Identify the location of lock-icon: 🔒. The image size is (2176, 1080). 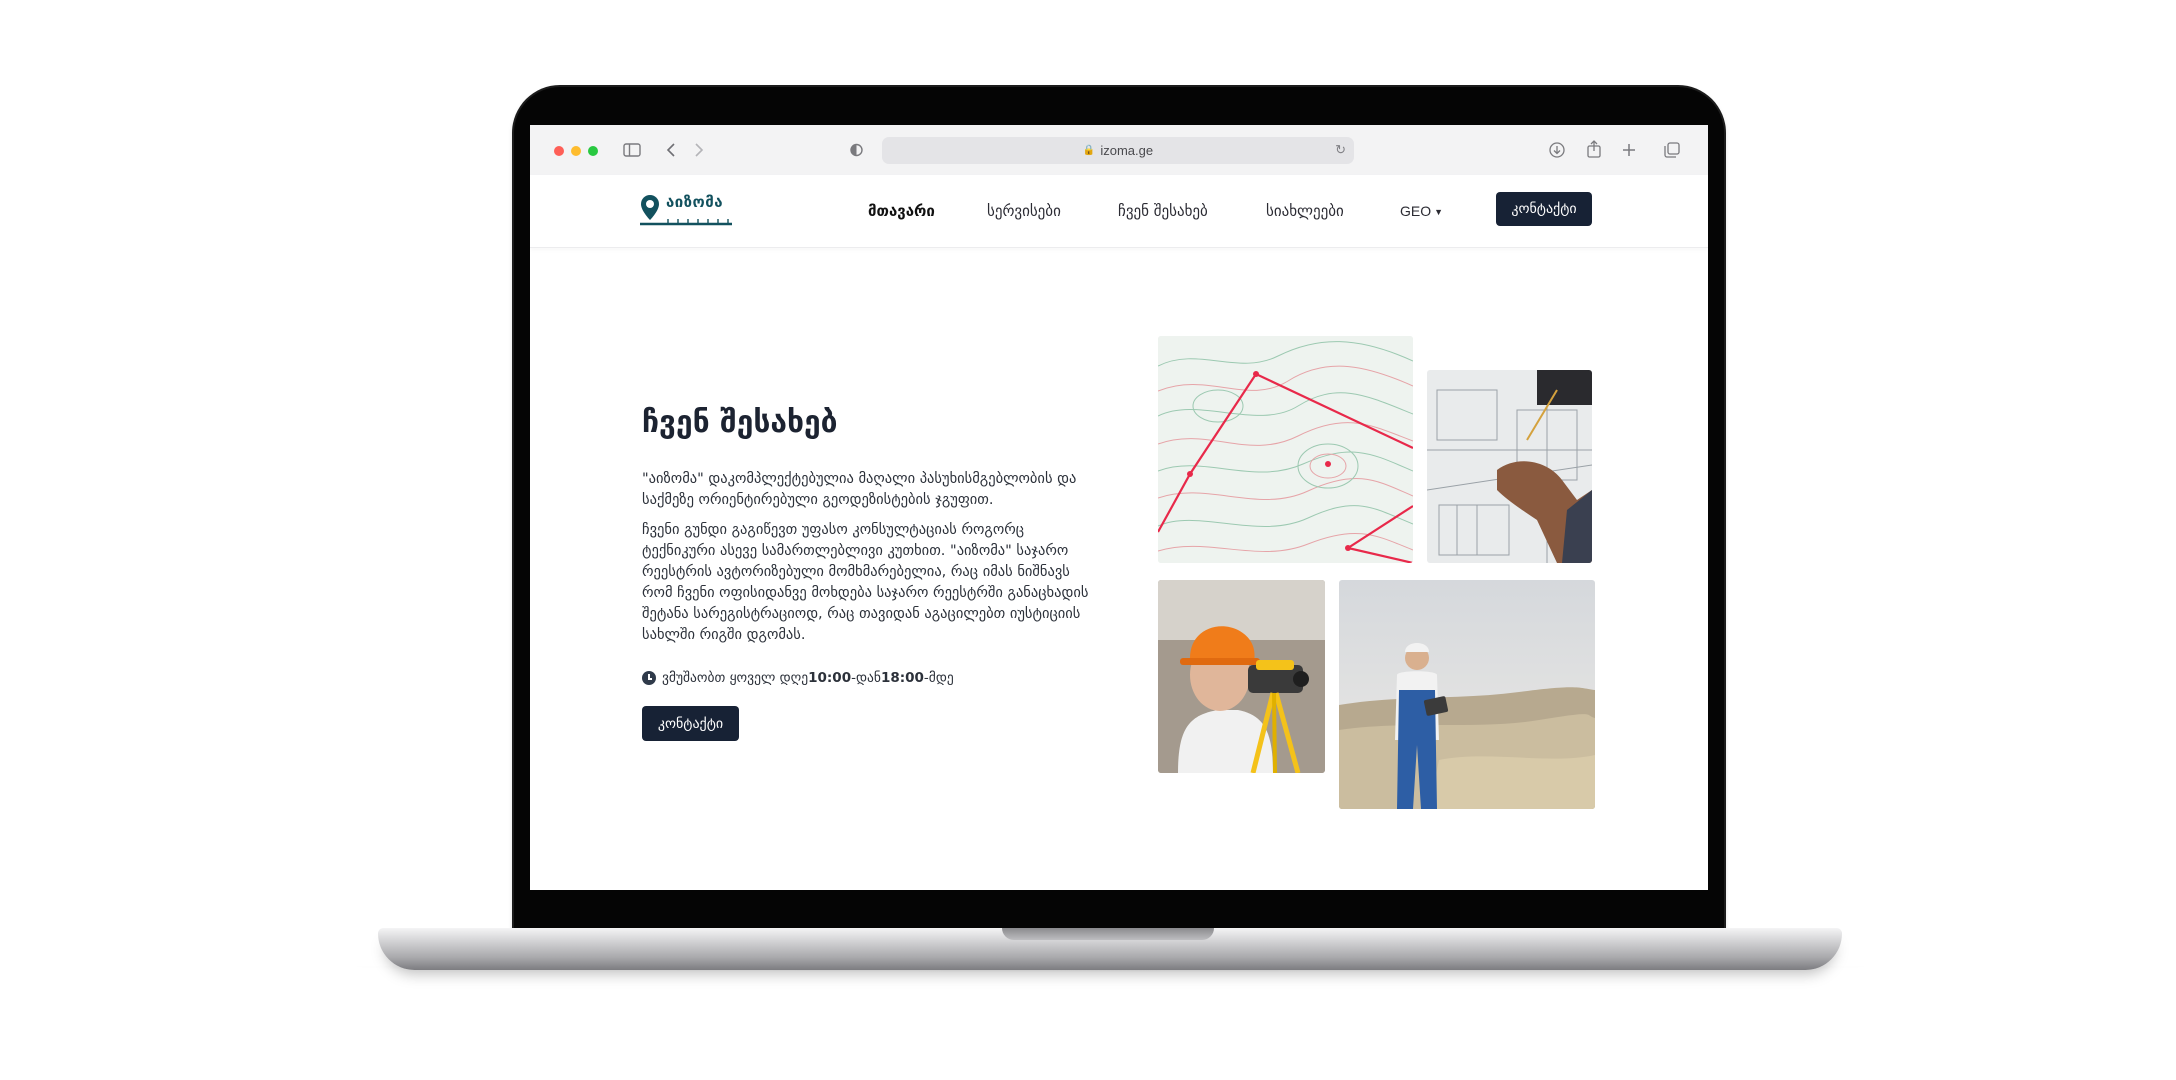
(1089, 150).